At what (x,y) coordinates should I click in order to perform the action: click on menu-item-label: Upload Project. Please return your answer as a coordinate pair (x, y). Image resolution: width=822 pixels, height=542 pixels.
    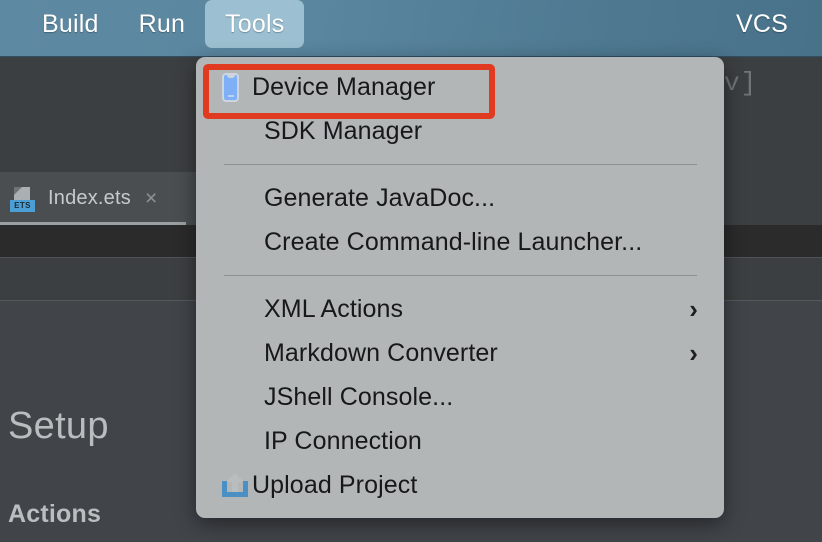
    Looking at the image, I should click on (335, 484).